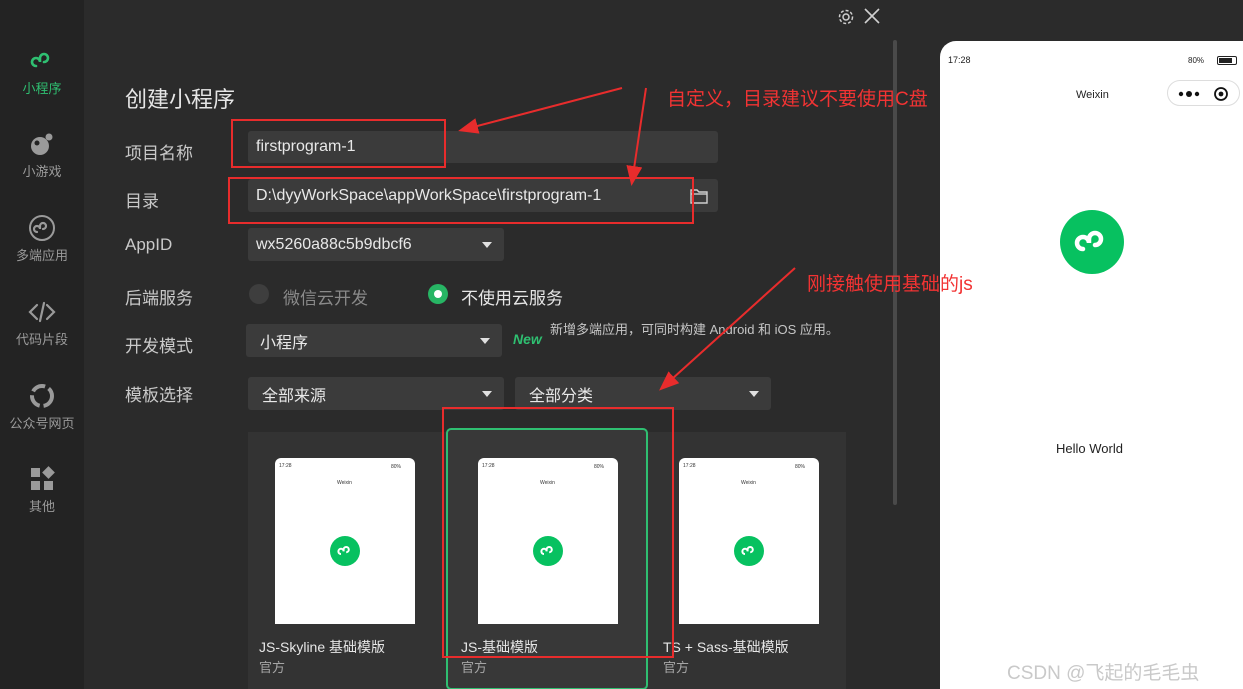 Image resolution: width=1243 pixels, height=689 pixels. I want to click on annotation-arrows, so click(627, 239).